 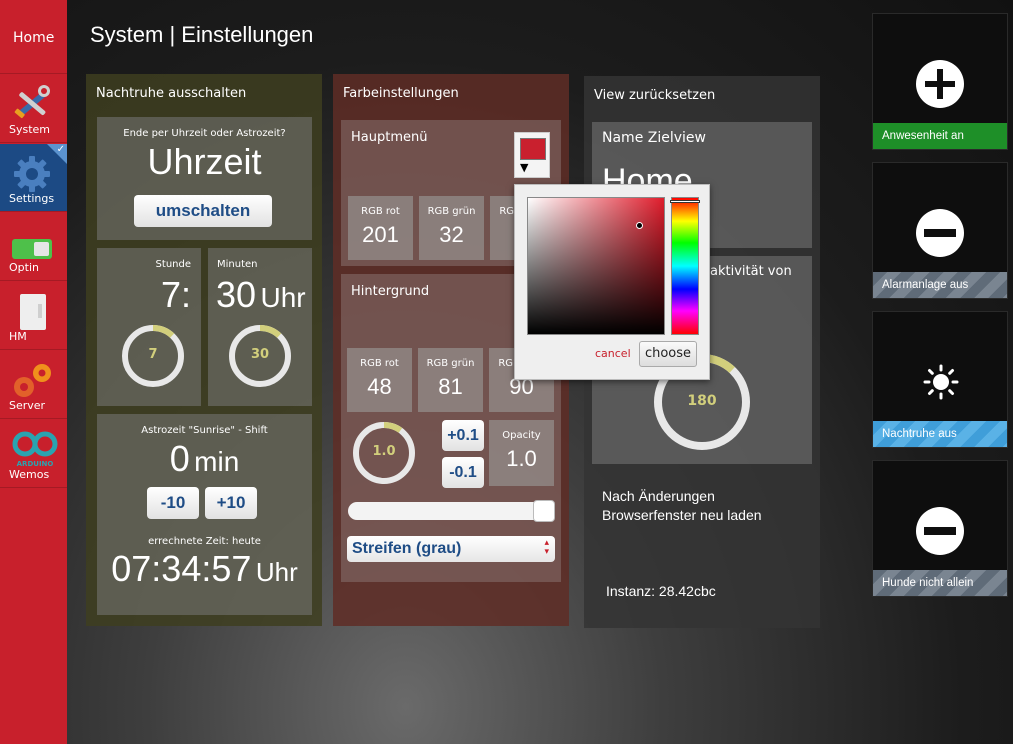 What do you see at coordinates (380, 234) in the screenshot?
I see `rgb-rot-value: 201` at bounding box center [380, 234].